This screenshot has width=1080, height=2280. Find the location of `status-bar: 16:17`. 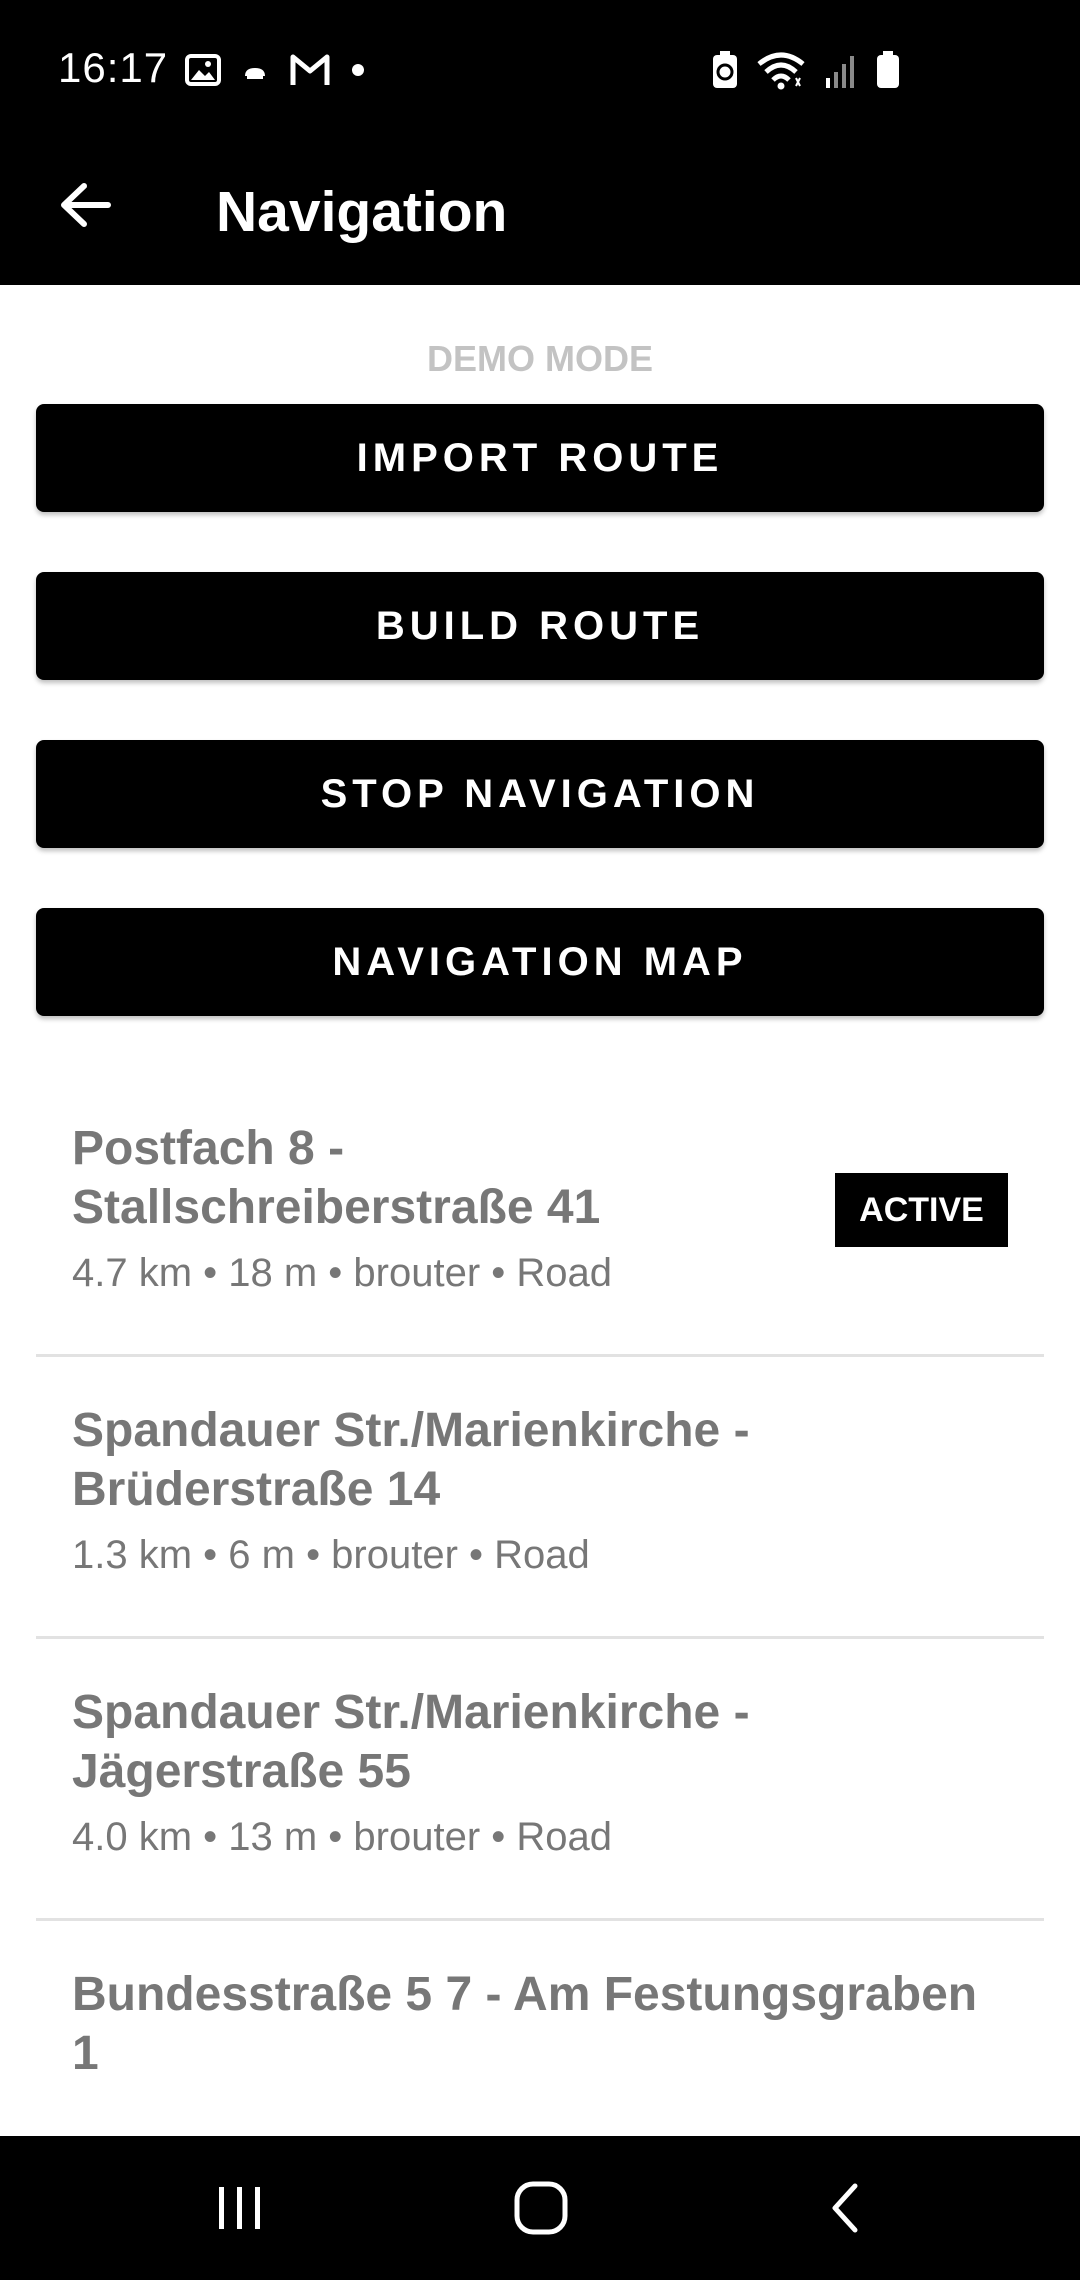

status-bar: 16:17 is located at coordinates (540, 70).